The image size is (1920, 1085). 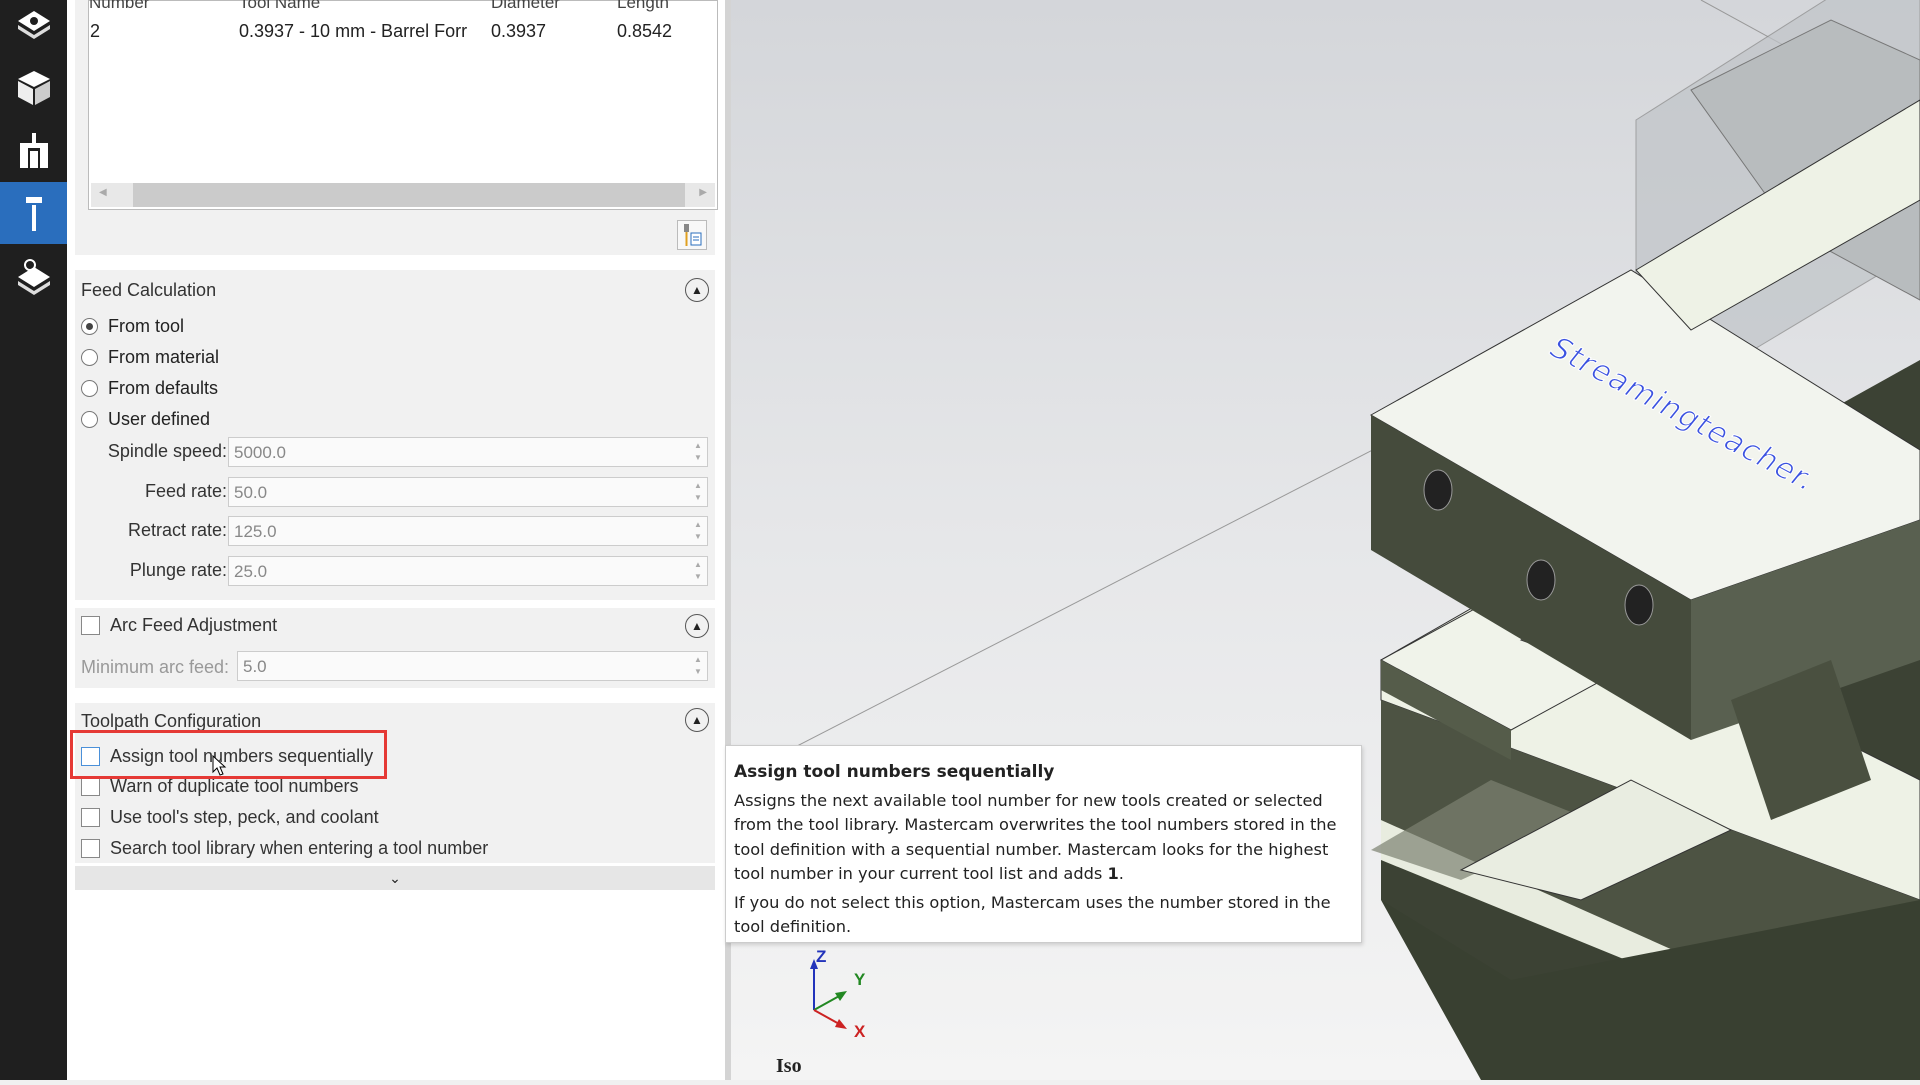 I want to click on field-value: 5.0, so click(x=255, y=666).